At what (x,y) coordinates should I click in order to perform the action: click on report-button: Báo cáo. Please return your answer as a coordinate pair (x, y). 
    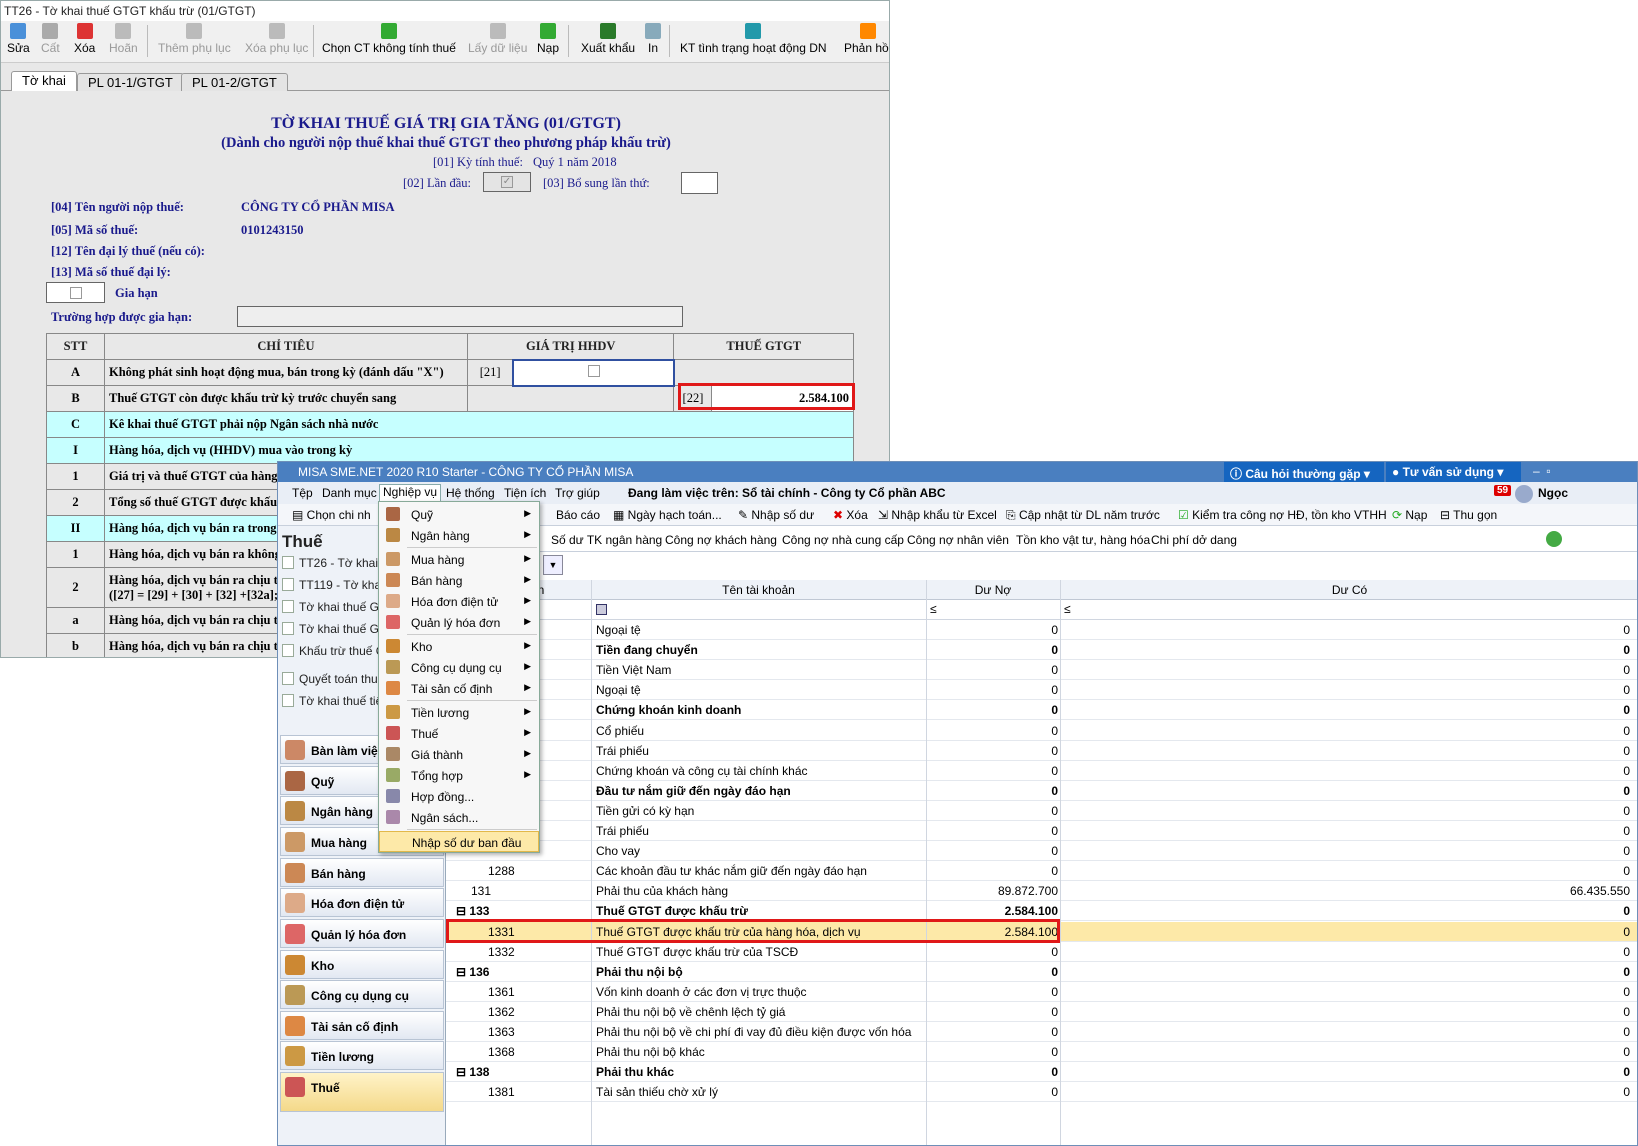
    Looking at the image, I should click on (578, 515).